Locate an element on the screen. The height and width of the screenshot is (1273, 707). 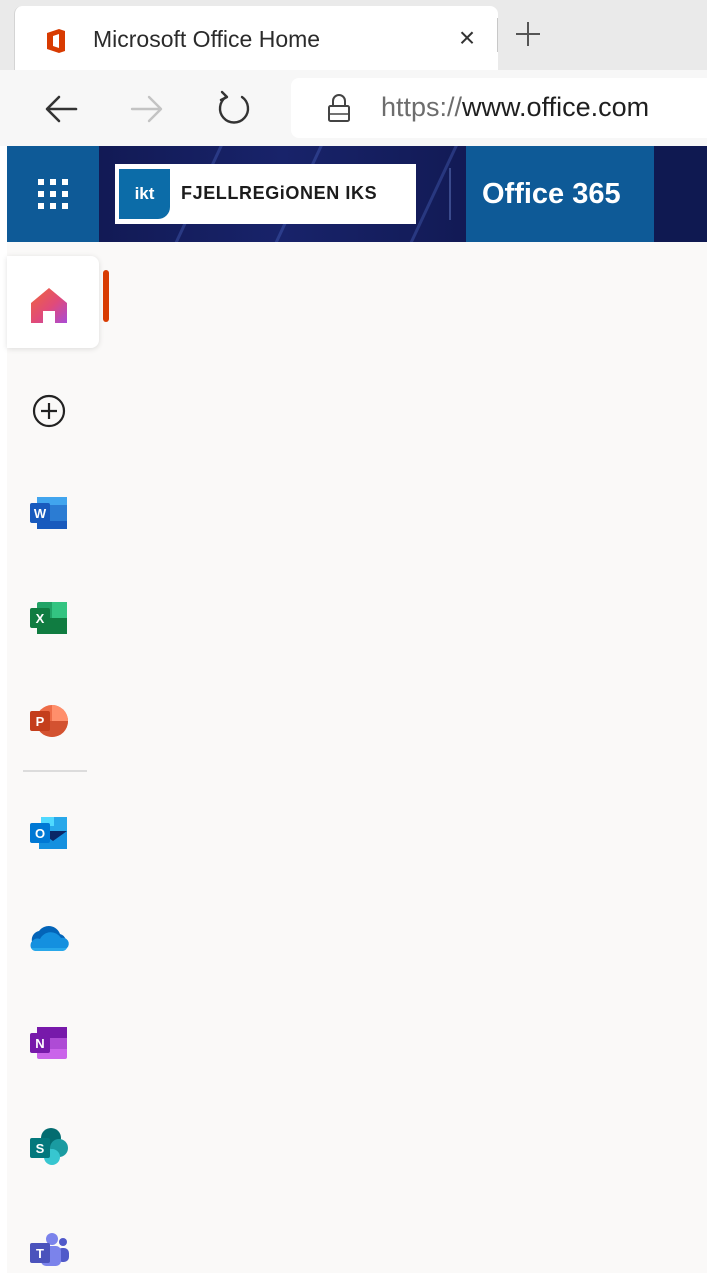
left-app-rail: W X P O N S T is located at coordinates (58, 757).